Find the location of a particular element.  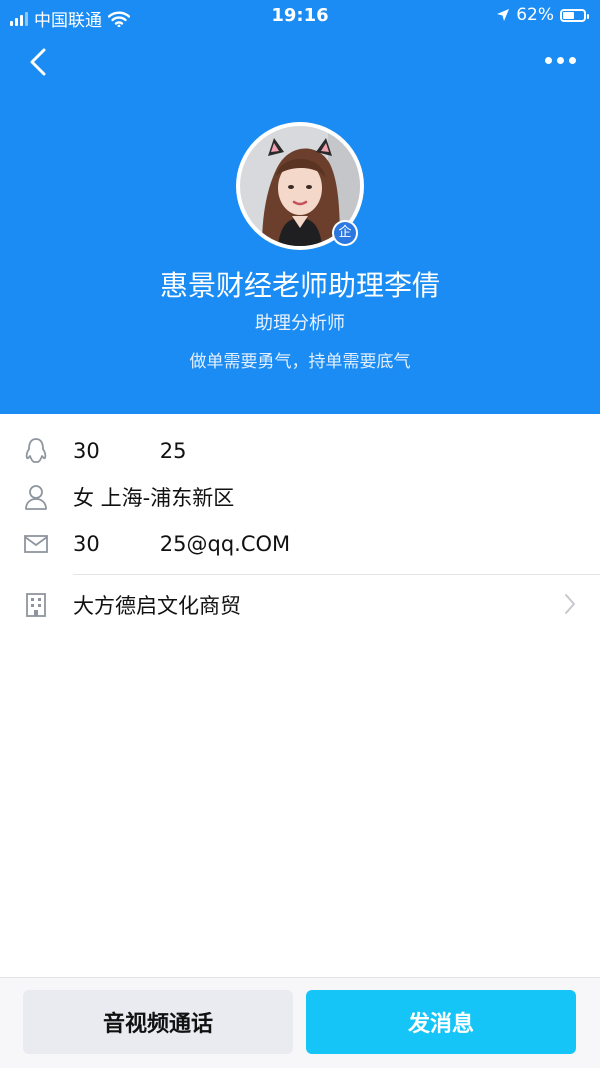

mail-icon is located at coordinates (36, 544).